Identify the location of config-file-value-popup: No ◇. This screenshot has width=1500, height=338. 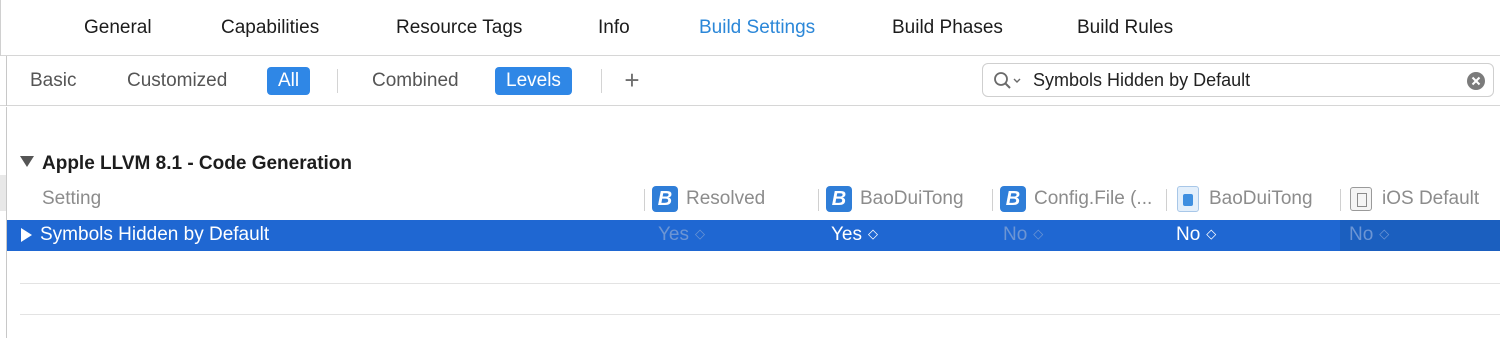
(1023, 235).